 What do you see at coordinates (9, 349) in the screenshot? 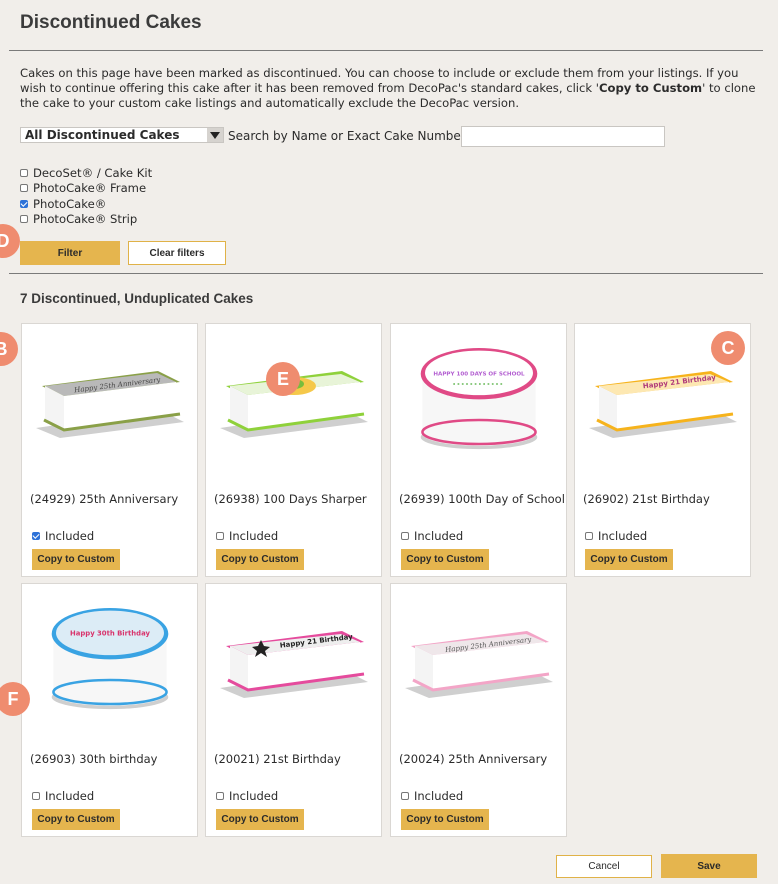
I see `marker-b: B` at bounding box center [9, 349].